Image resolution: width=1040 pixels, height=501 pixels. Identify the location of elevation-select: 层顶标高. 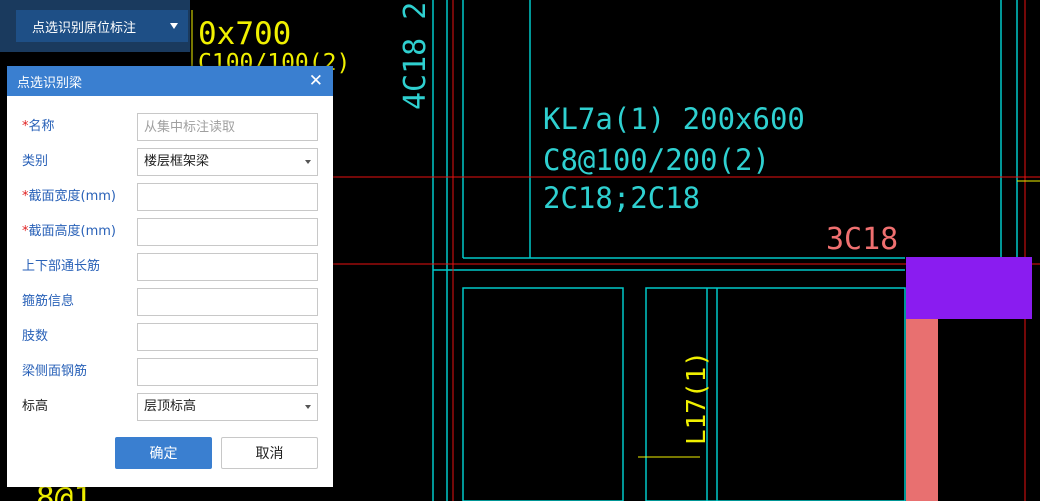
(227, 407).